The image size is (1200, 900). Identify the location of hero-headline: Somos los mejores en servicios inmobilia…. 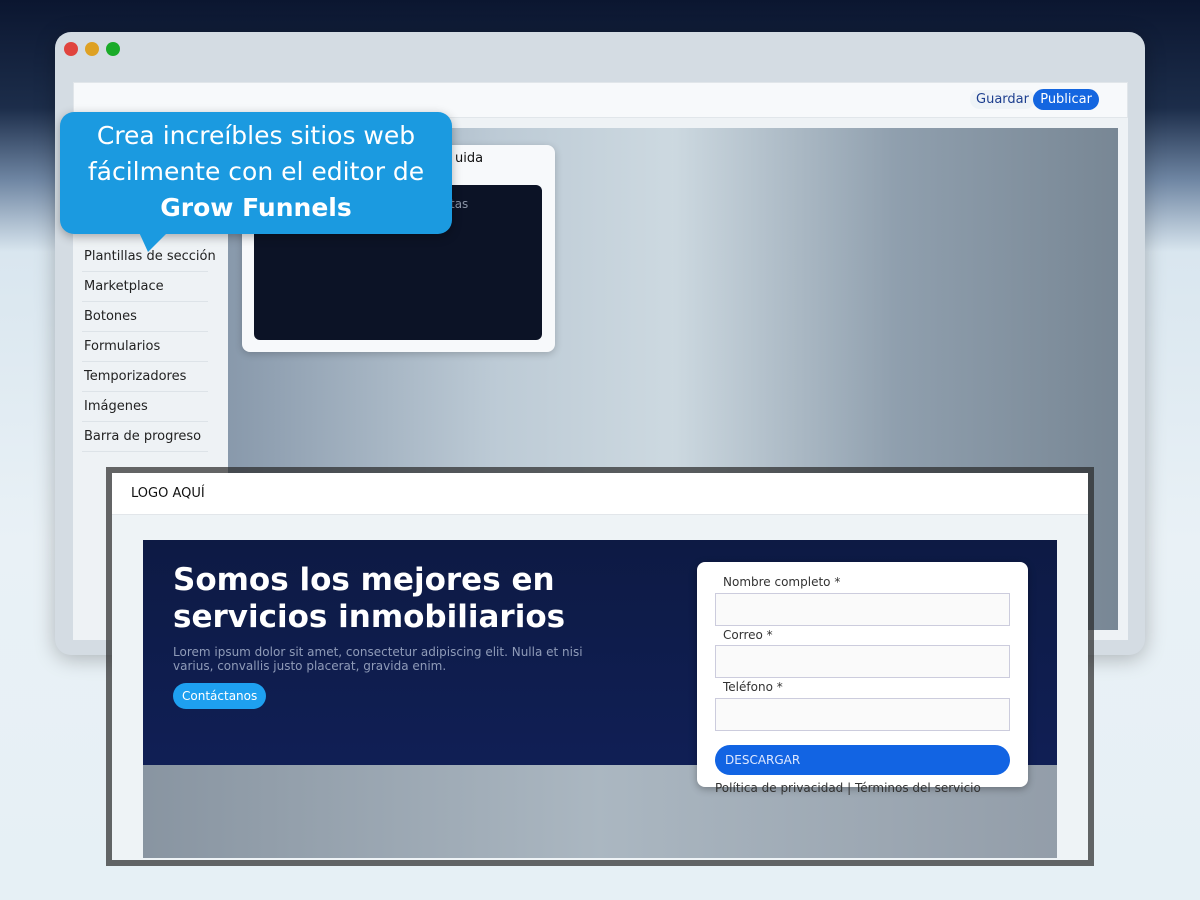
(369, 598).